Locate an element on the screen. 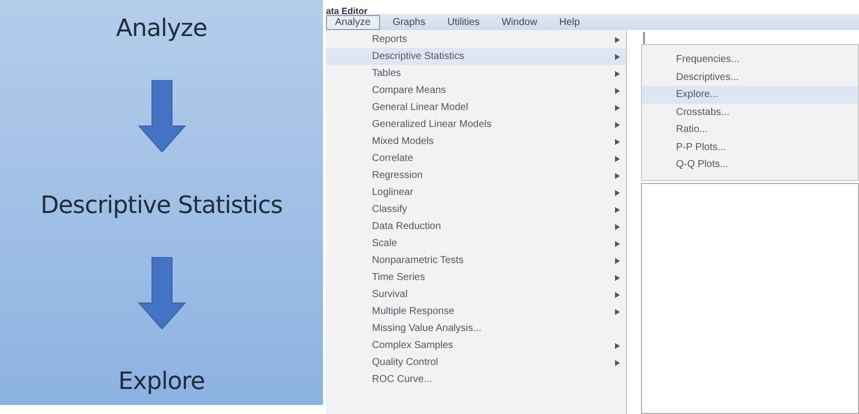  menu-item: Data Reduction is located at coordinates (476, 226).